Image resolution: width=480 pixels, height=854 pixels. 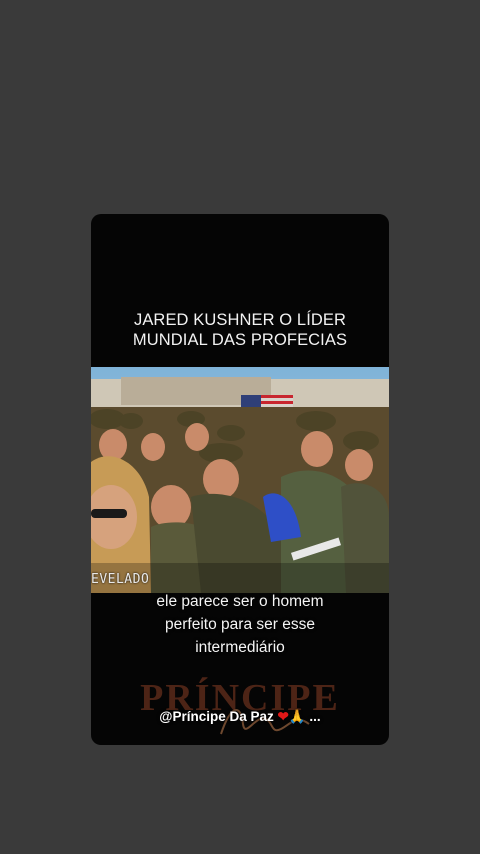 What do you see at coordinates (120, 579) in the screenshot?
I see `video-watermark: EVELADO` at bounding box center [120, 579].